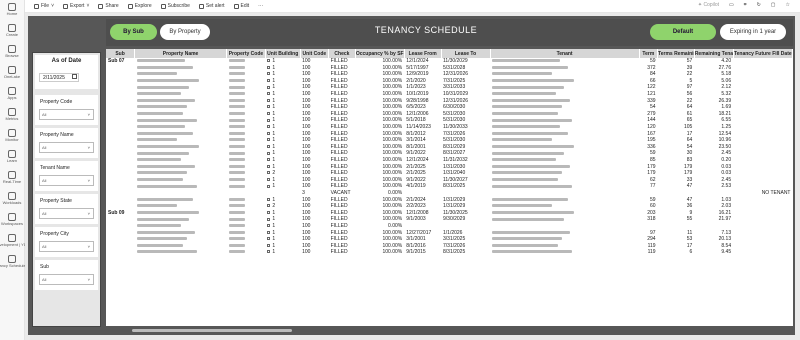  Describe the element at coordinates (241, 6) in the screenshot. I see `edit-button: Edit` at that location.